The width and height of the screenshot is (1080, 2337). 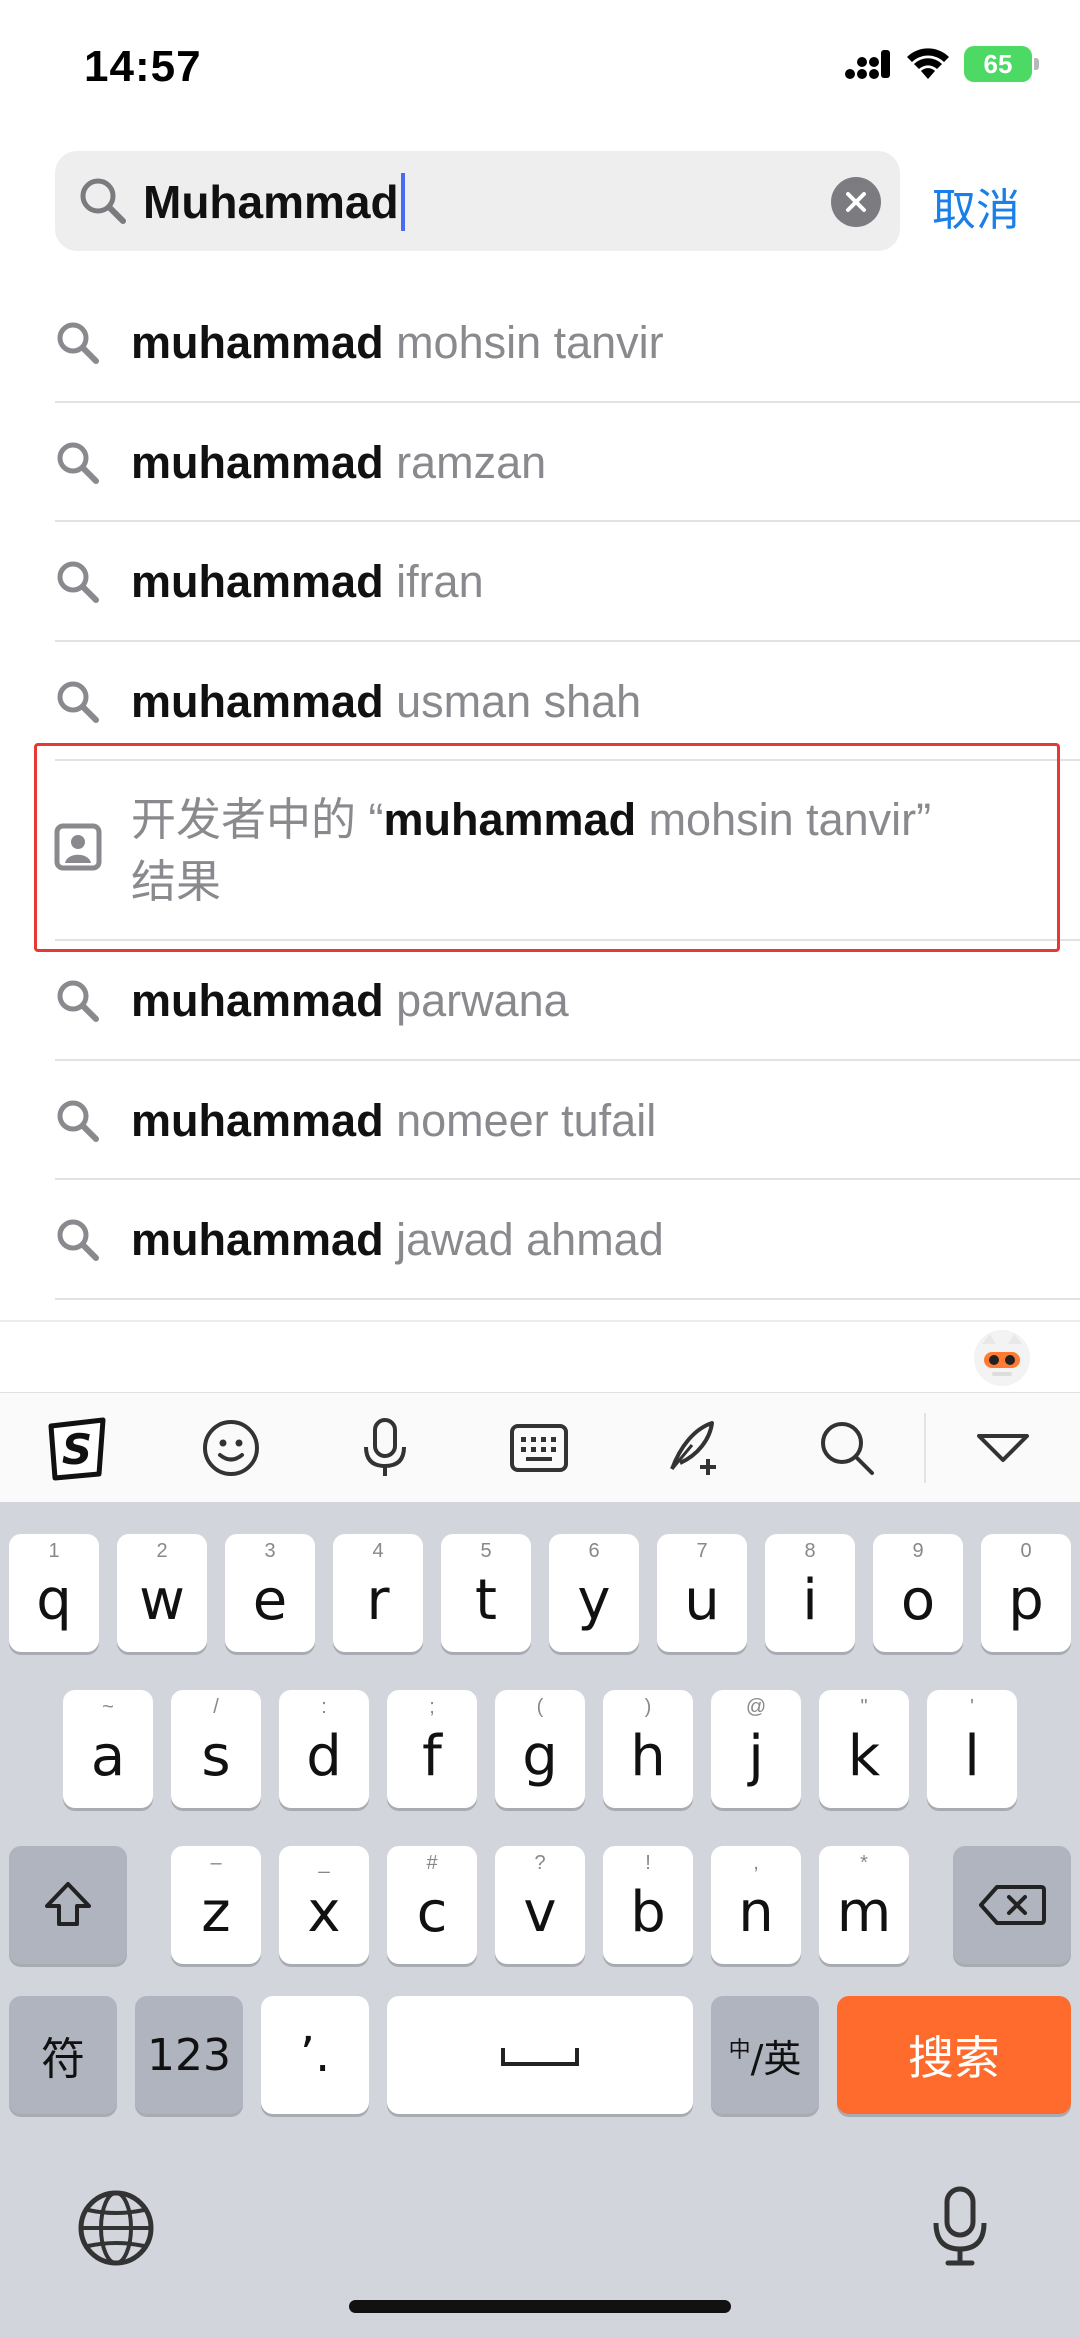 I want to click on key-b: ! b, so click(x=648, y=1905).